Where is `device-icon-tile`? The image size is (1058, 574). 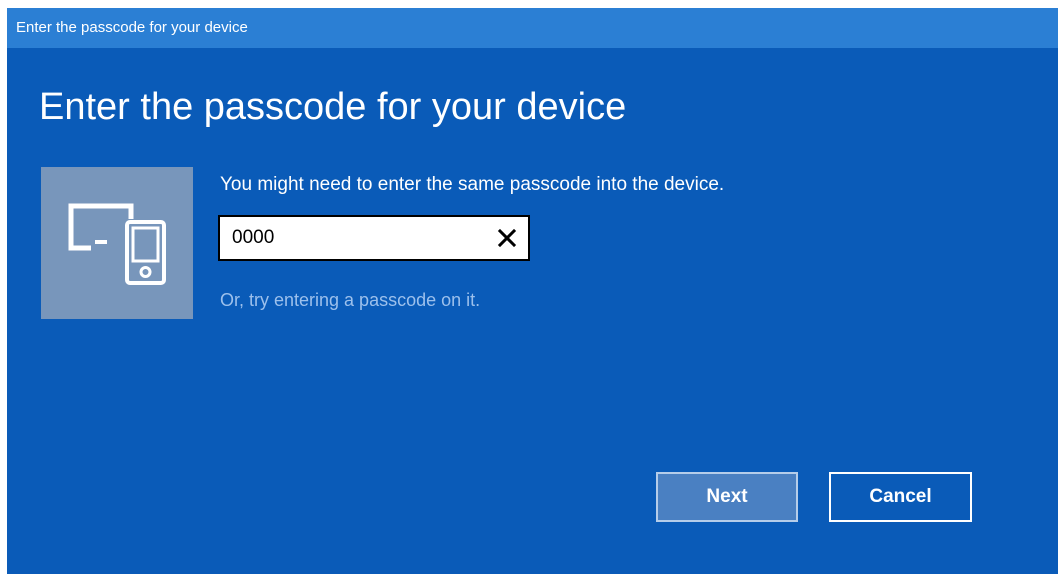
device-icon-tile is located at coordinates (117, 243).